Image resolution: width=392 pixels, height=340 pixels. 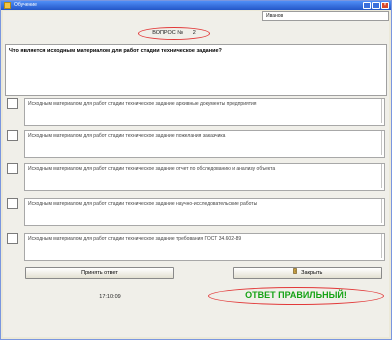 I want to click on question-number-label: ВОПРОС №, so click(x=168, y=33).